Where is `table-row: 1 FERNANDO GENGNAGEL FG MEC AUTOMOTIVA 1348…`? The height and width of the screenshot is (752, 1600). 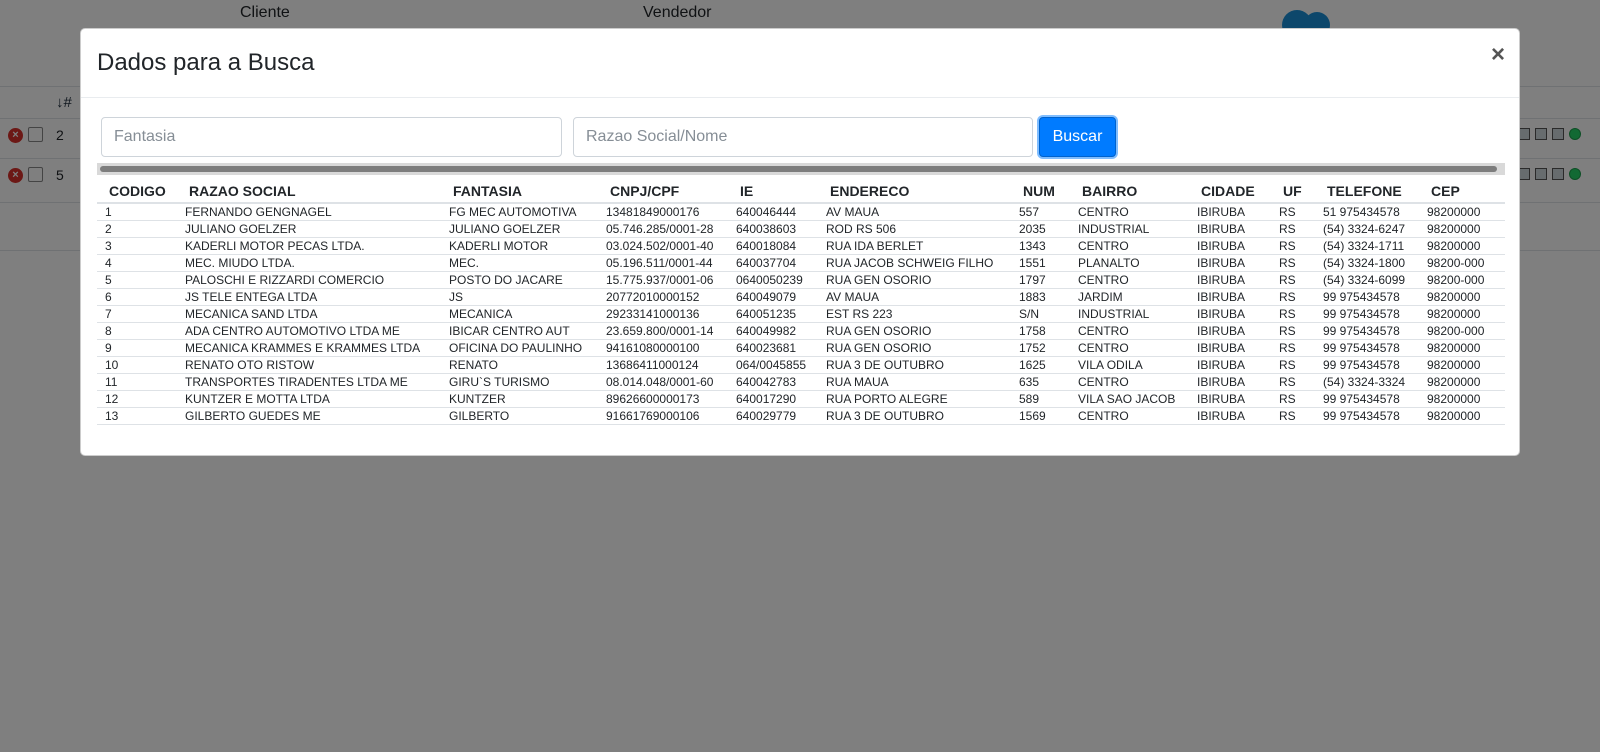 table-row: 1 FERNANDO GENGNAGEL FG MEC AUTOMOTIVA 1348… is located at coordinates (801, 212).